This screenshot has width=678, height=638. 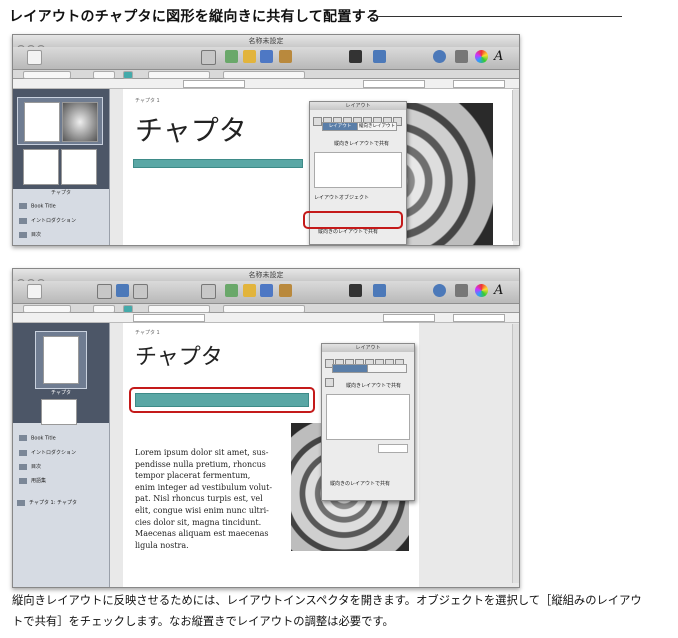 I want to click on toolbar: A, so click(x=266, y=58).